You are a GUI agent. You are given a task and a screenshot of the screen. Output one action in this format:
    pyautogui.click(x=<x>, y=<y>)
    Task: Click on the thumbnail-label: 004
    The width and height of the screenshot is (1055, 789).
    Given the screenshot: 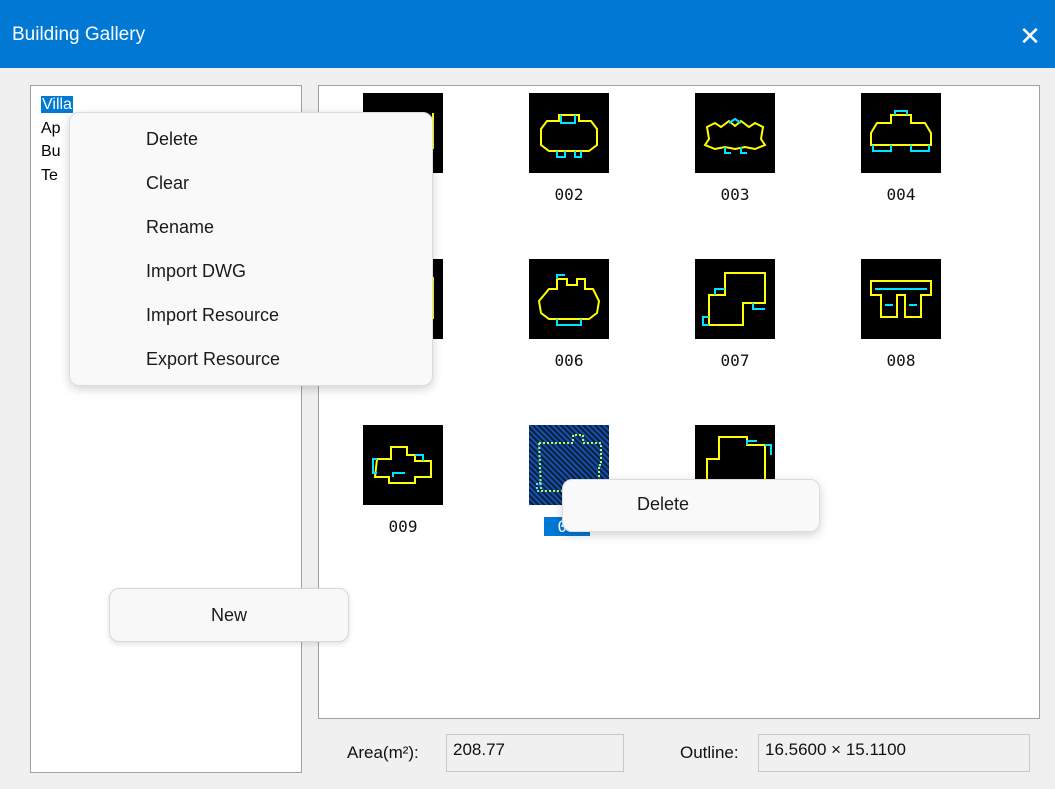 What is the action you would take?
    pyautogui.click(x=901, y=194)
    